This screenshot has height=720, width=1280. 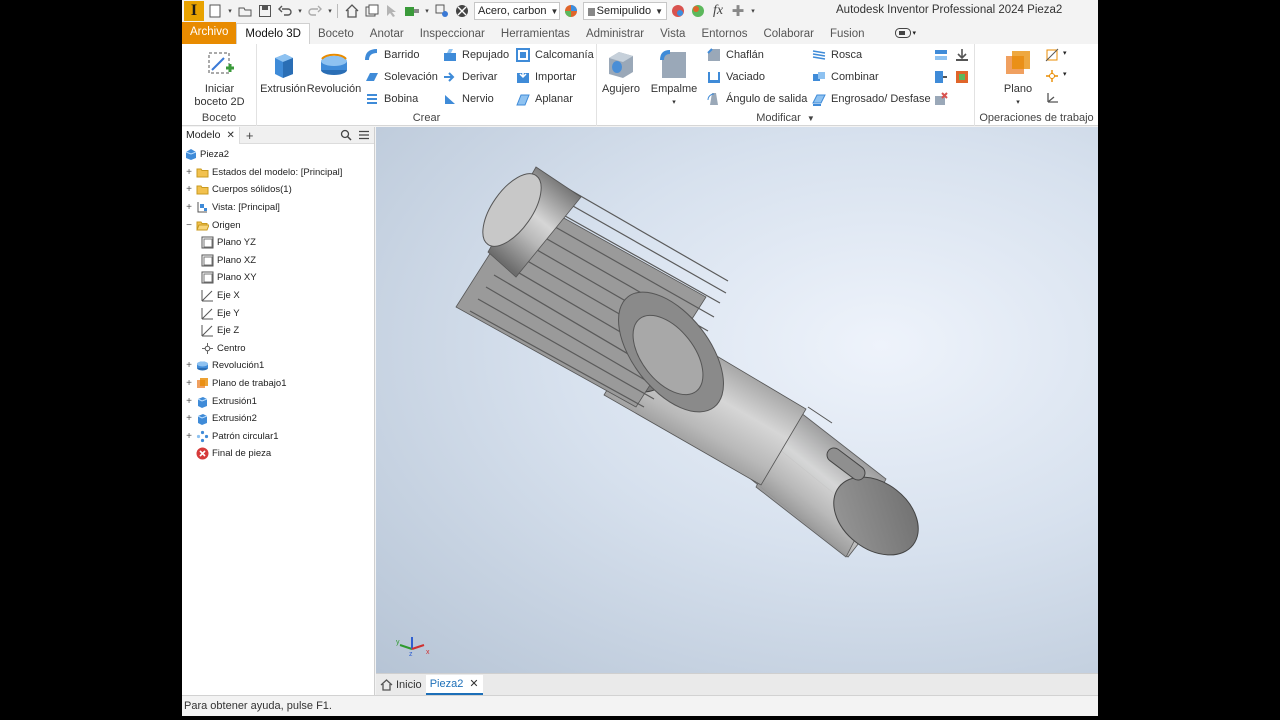 What do you see at coordinates (535, 34) in the screenshot?
I see `tab-herramientas: Herramientas` at bounding box center [535, 34].